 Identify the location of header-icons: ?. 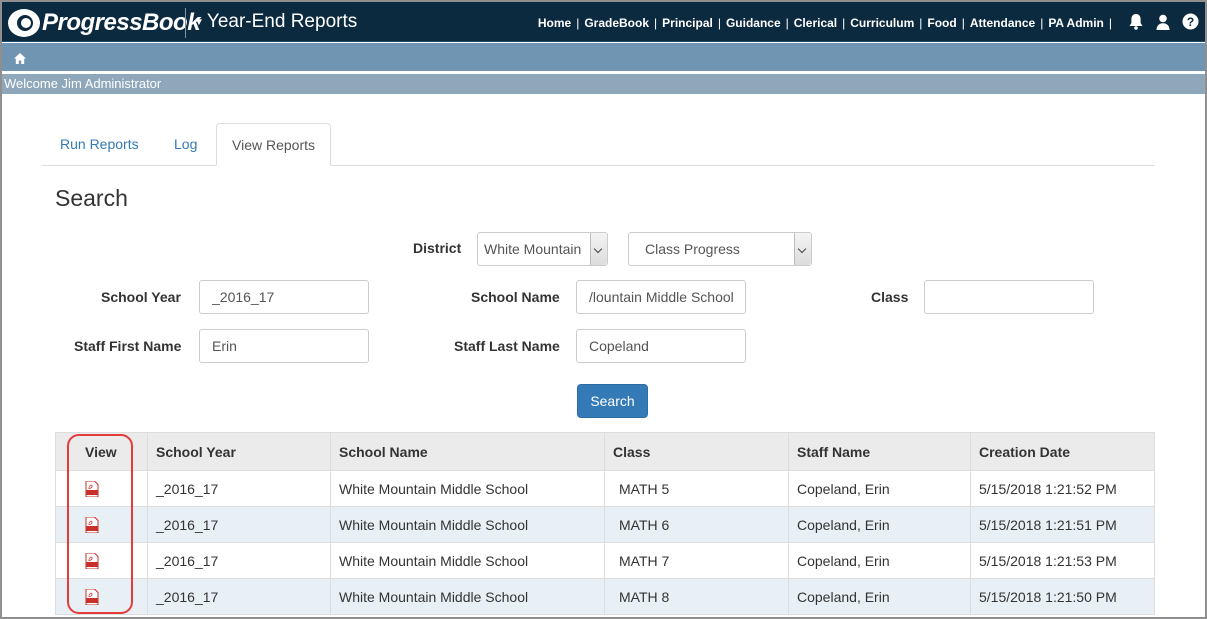
(1163, 23).